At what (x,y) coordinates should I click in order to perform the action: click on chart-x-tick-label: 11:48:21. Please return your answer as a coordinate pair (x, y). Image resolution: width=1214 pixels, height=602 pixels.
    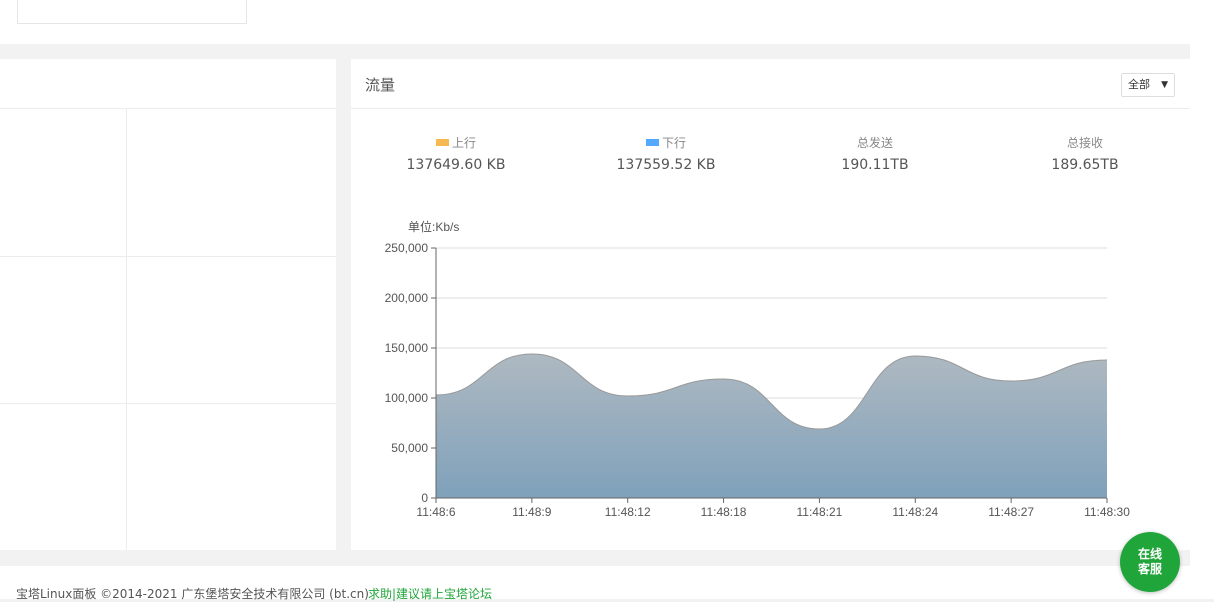
    Looking at the image, I should click on (820, 512).